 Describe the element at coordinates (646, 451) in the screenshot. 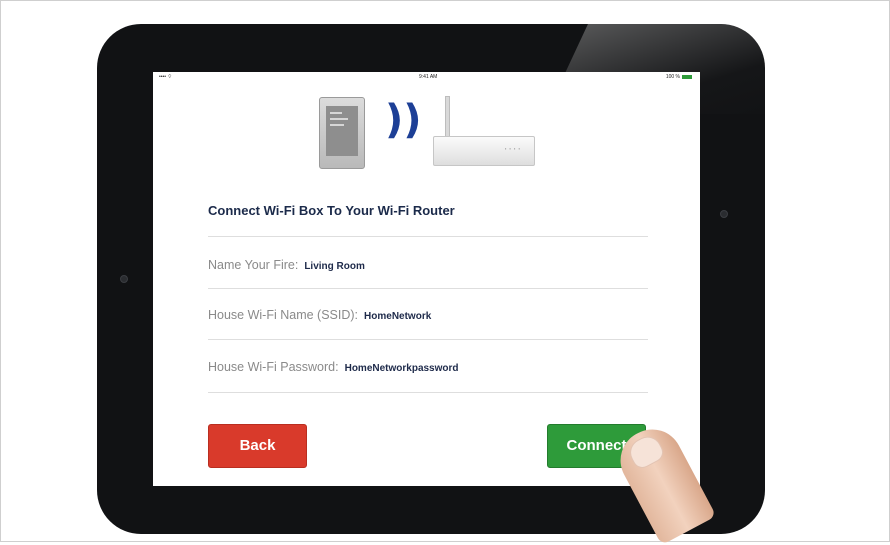

I see `finger-nail` at that location.